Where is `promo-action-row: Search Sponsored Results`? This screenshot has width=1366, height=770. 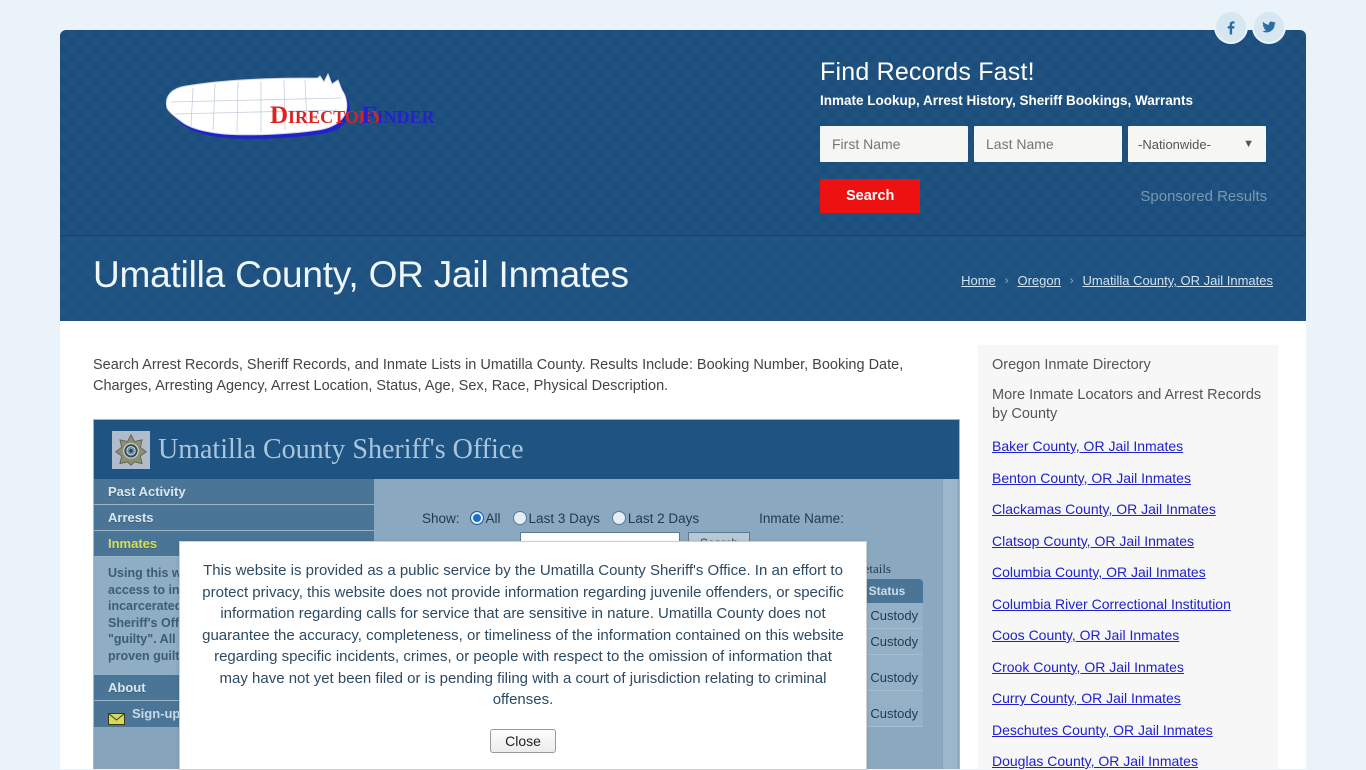
promo-action-row: Search Sponsored Results is located at coordinates (1055, 196).